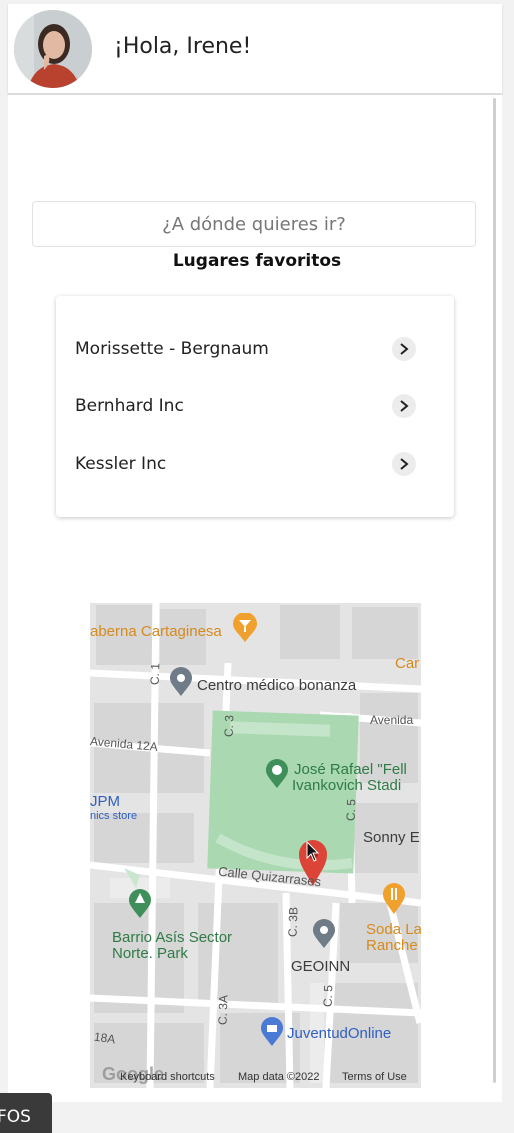  What do you see at coordinates (392, 945) in the screenshot?
I see `map-label-soda-2: Ranche` at bounding box center [392, 945].